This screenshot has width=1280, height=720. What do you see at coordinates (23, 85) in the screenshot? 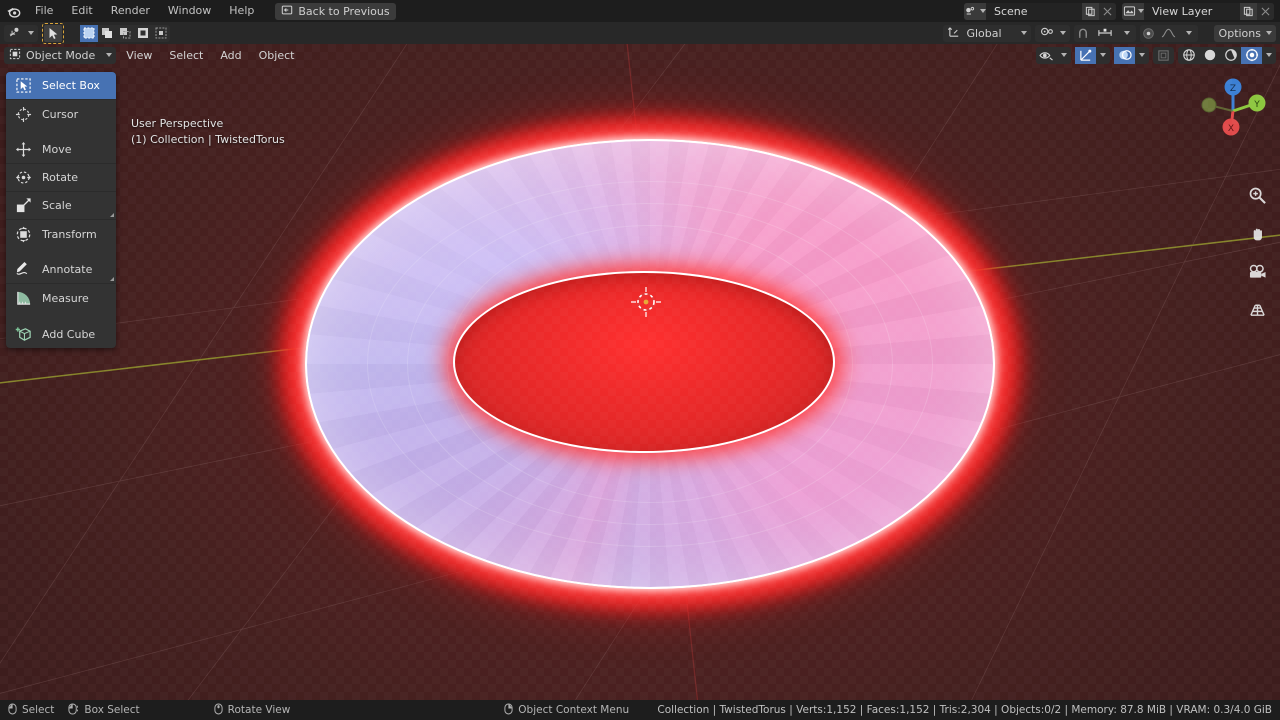
I see `select-box-icon` at bounding box center [23, 85].